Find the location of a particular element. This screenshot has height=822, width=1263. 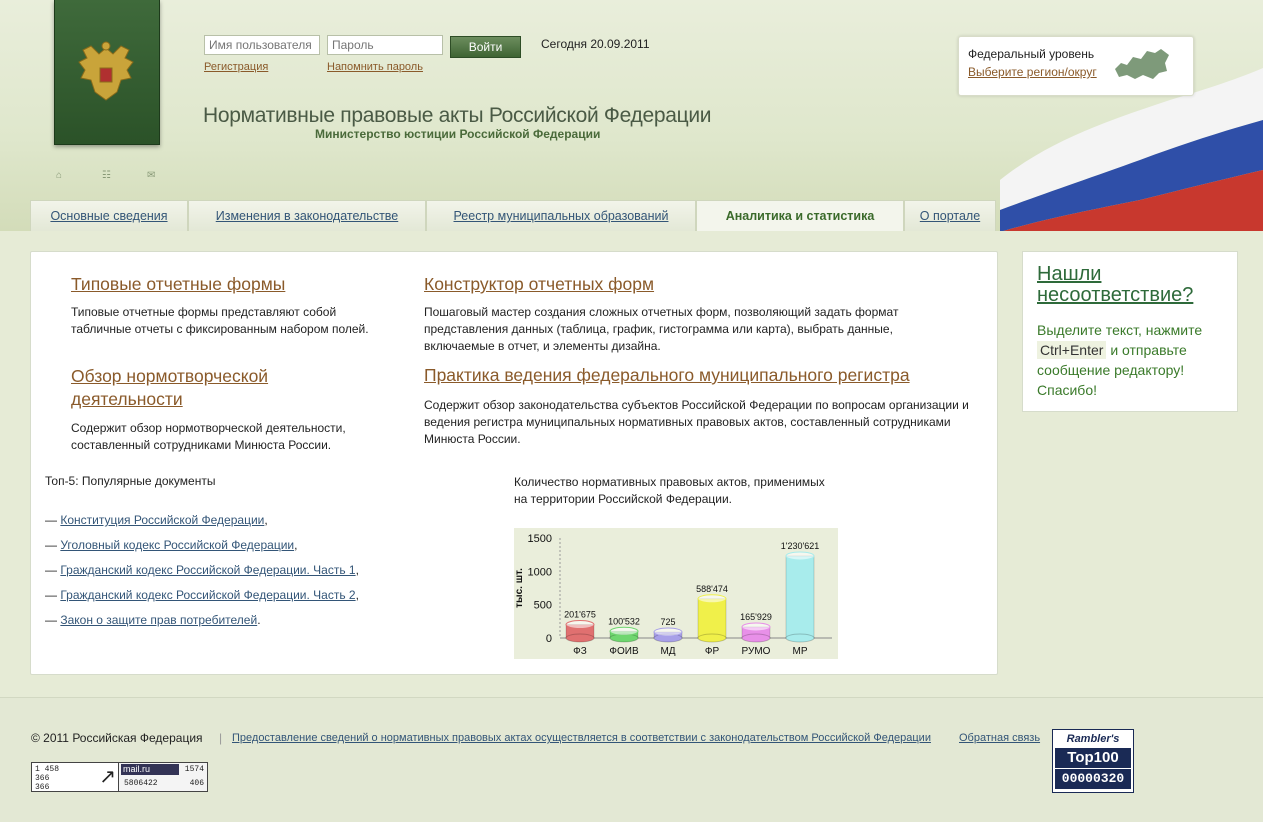

top5-link: Уголовный кодекс Российской Федерации is located at coordinates (177, 545).